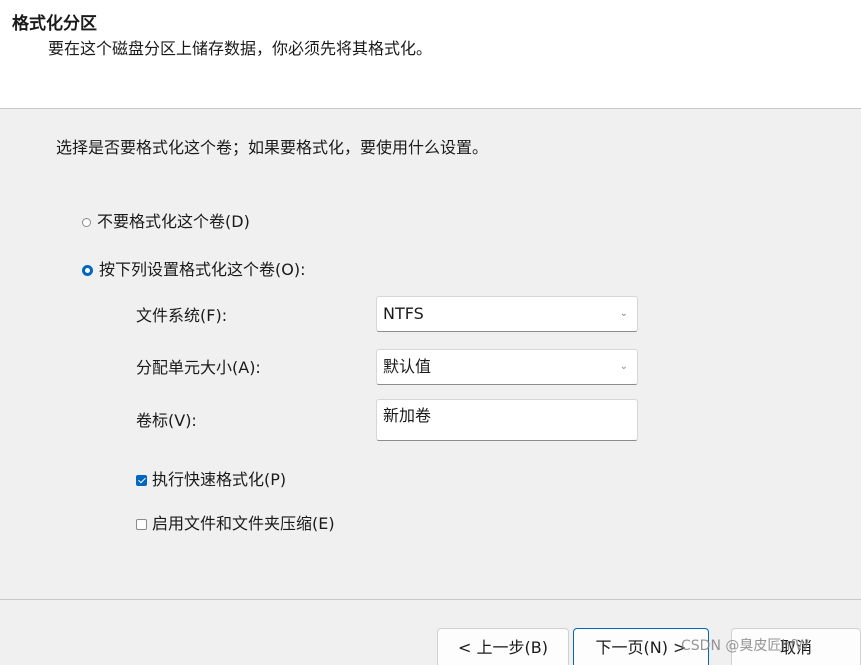 The image size is (861, 665). I want to click on quick-format-option: 执行快速格式化(P), so click(211, 480).